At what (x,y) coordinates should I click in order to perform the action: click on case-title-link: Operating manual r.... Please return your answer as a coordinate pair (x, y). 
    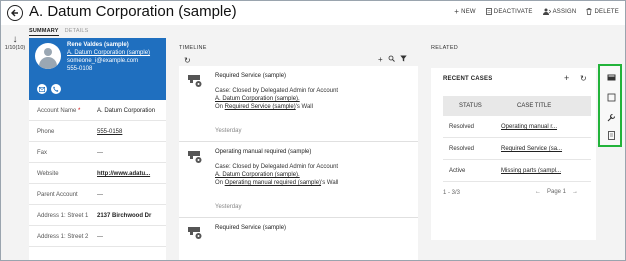
    Looking at the image, I should click on (529, 127).